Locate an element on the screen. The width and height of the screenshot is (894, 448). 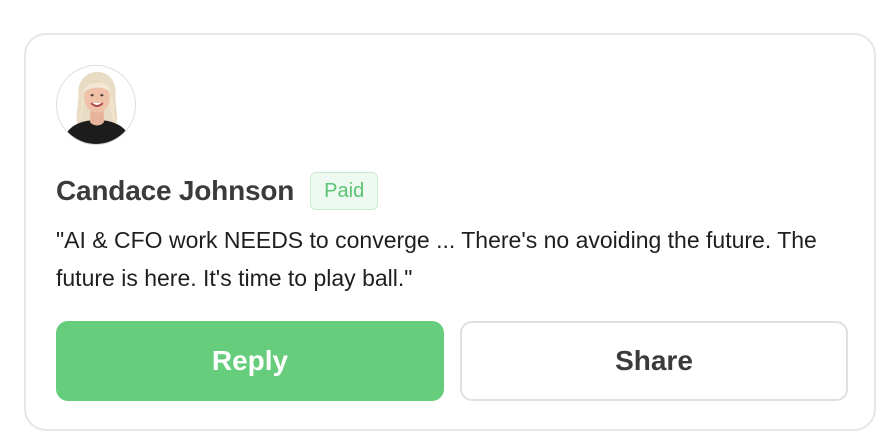
avatar is located at coordinates (96, 105).